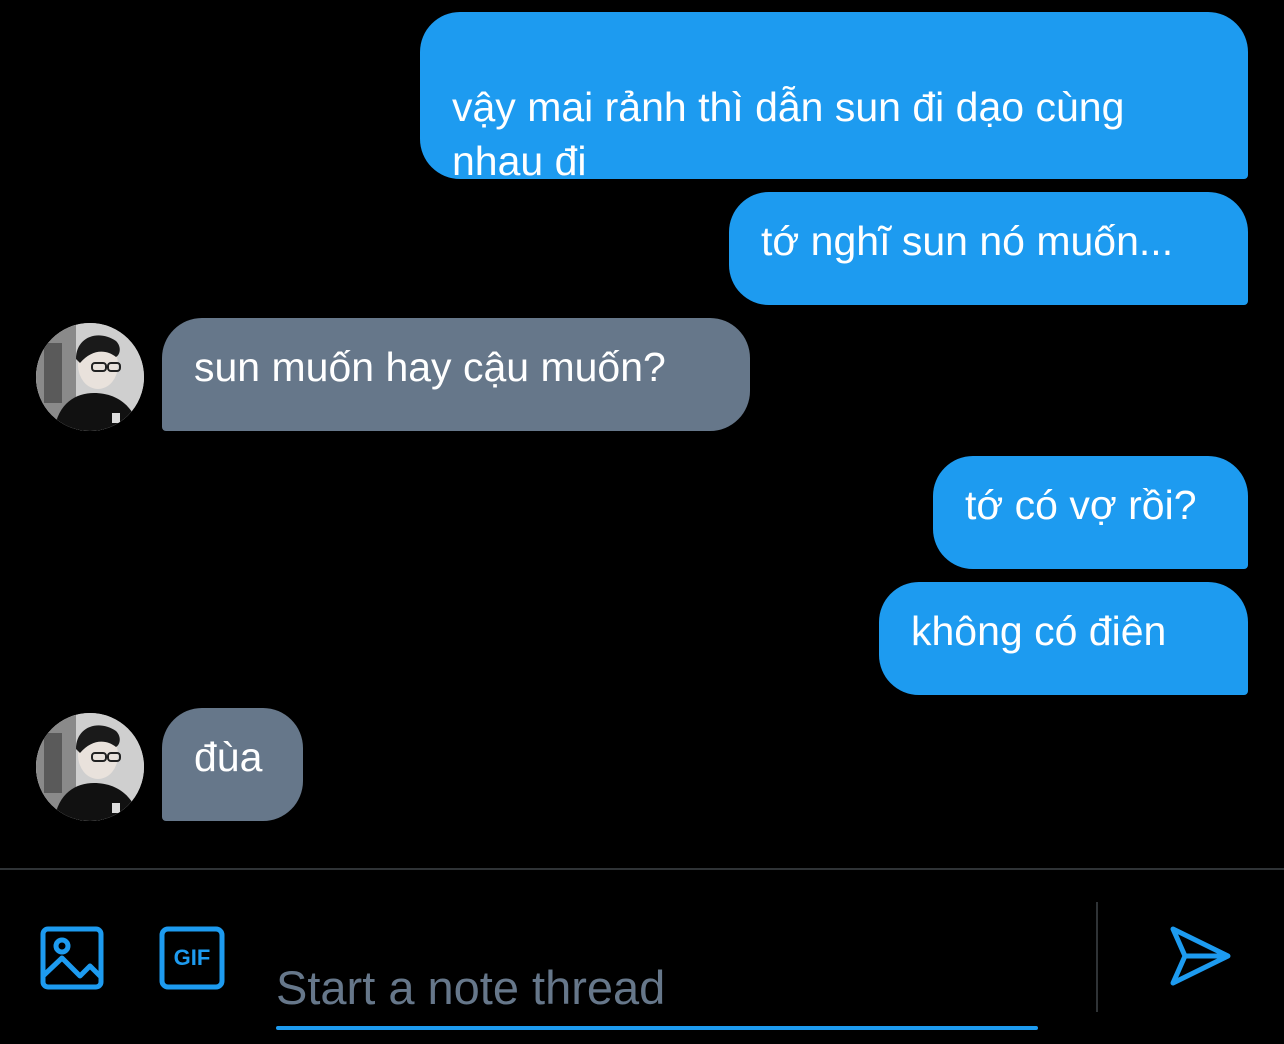  I want to click on divider, so click(1097, 957).